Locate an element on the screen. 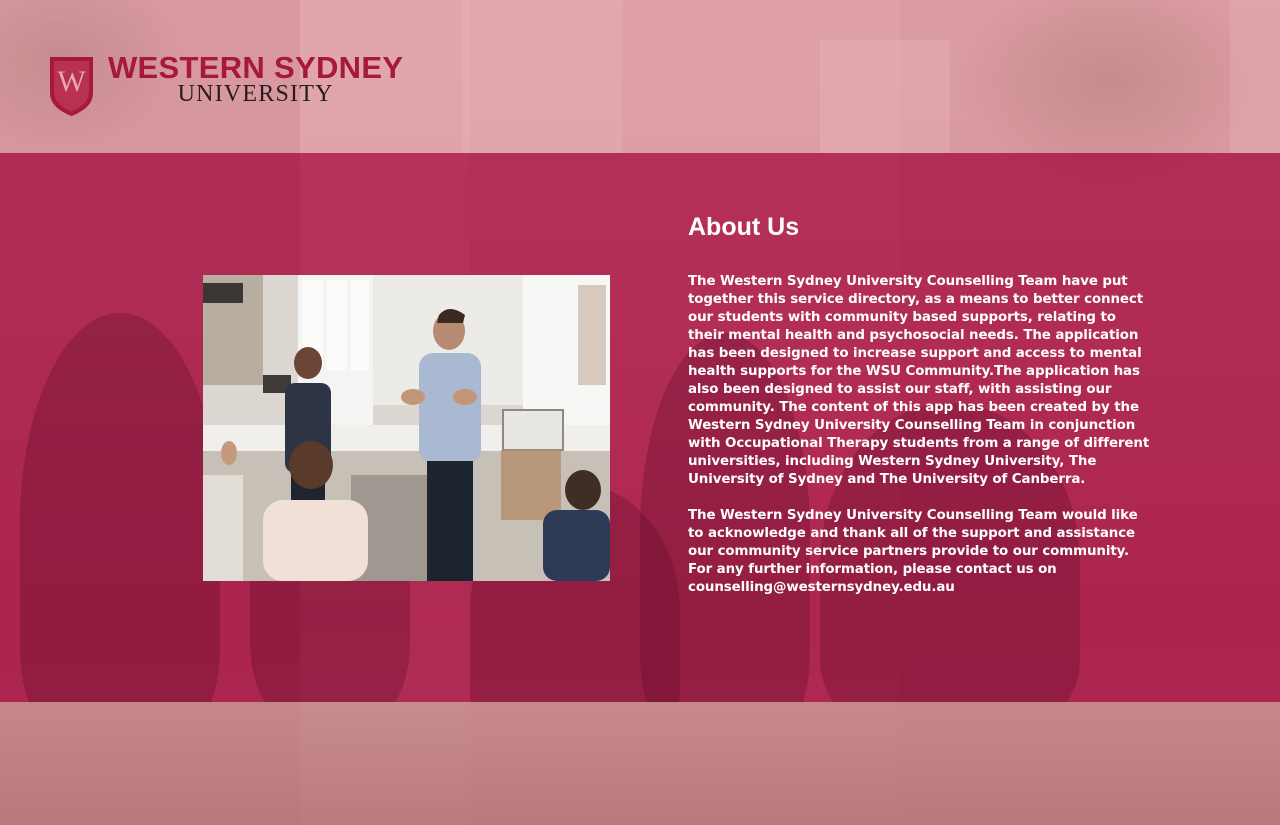 The height and width of the screenshot is (825, 1280). shield-letter: W is located at coordinates (71, 81).